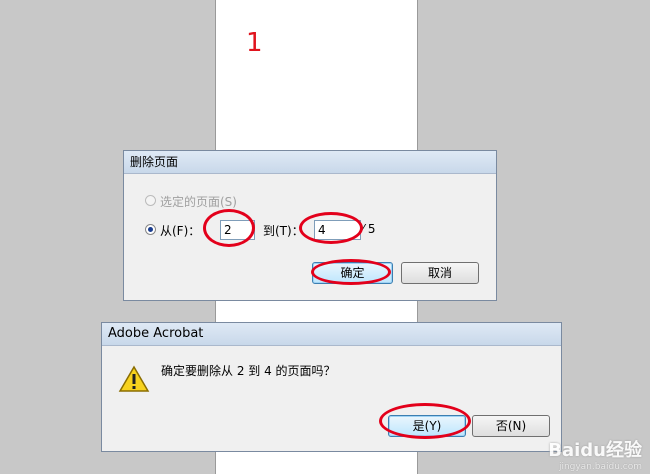 This screenshot has width=650, height=474. Describe the element at coordinates (180, 231) in the screenshot. I see `from-label: 从(F)：` at that location.